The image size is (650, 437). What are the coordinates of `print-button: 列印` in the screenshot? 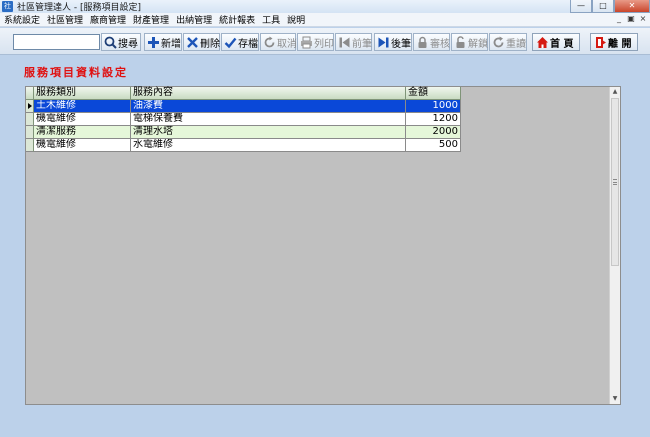 It's located at (315, 42).